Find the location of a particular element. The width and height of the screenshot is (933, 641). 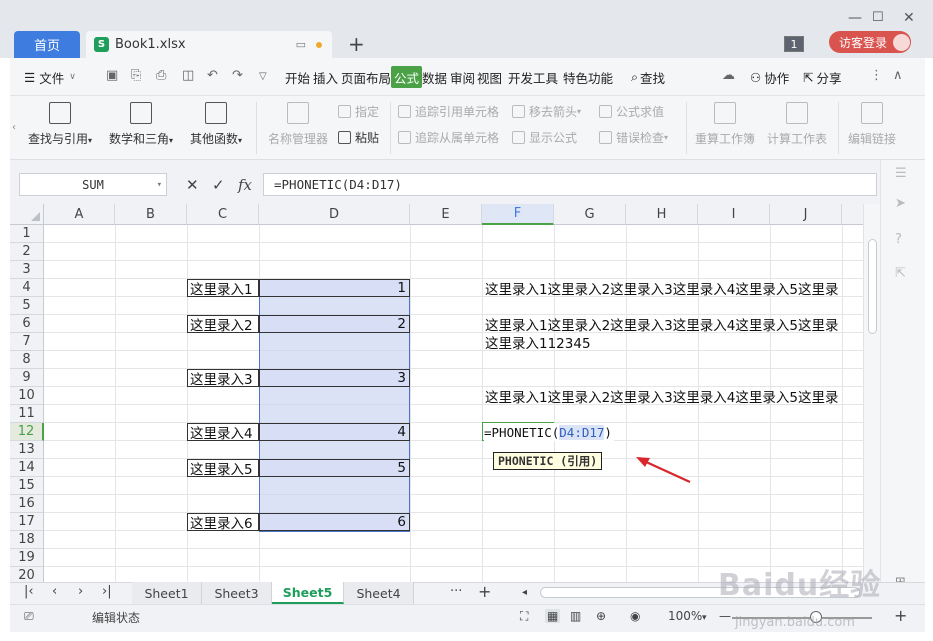

row-header-3: 3 is located at coordinates (27, 270).